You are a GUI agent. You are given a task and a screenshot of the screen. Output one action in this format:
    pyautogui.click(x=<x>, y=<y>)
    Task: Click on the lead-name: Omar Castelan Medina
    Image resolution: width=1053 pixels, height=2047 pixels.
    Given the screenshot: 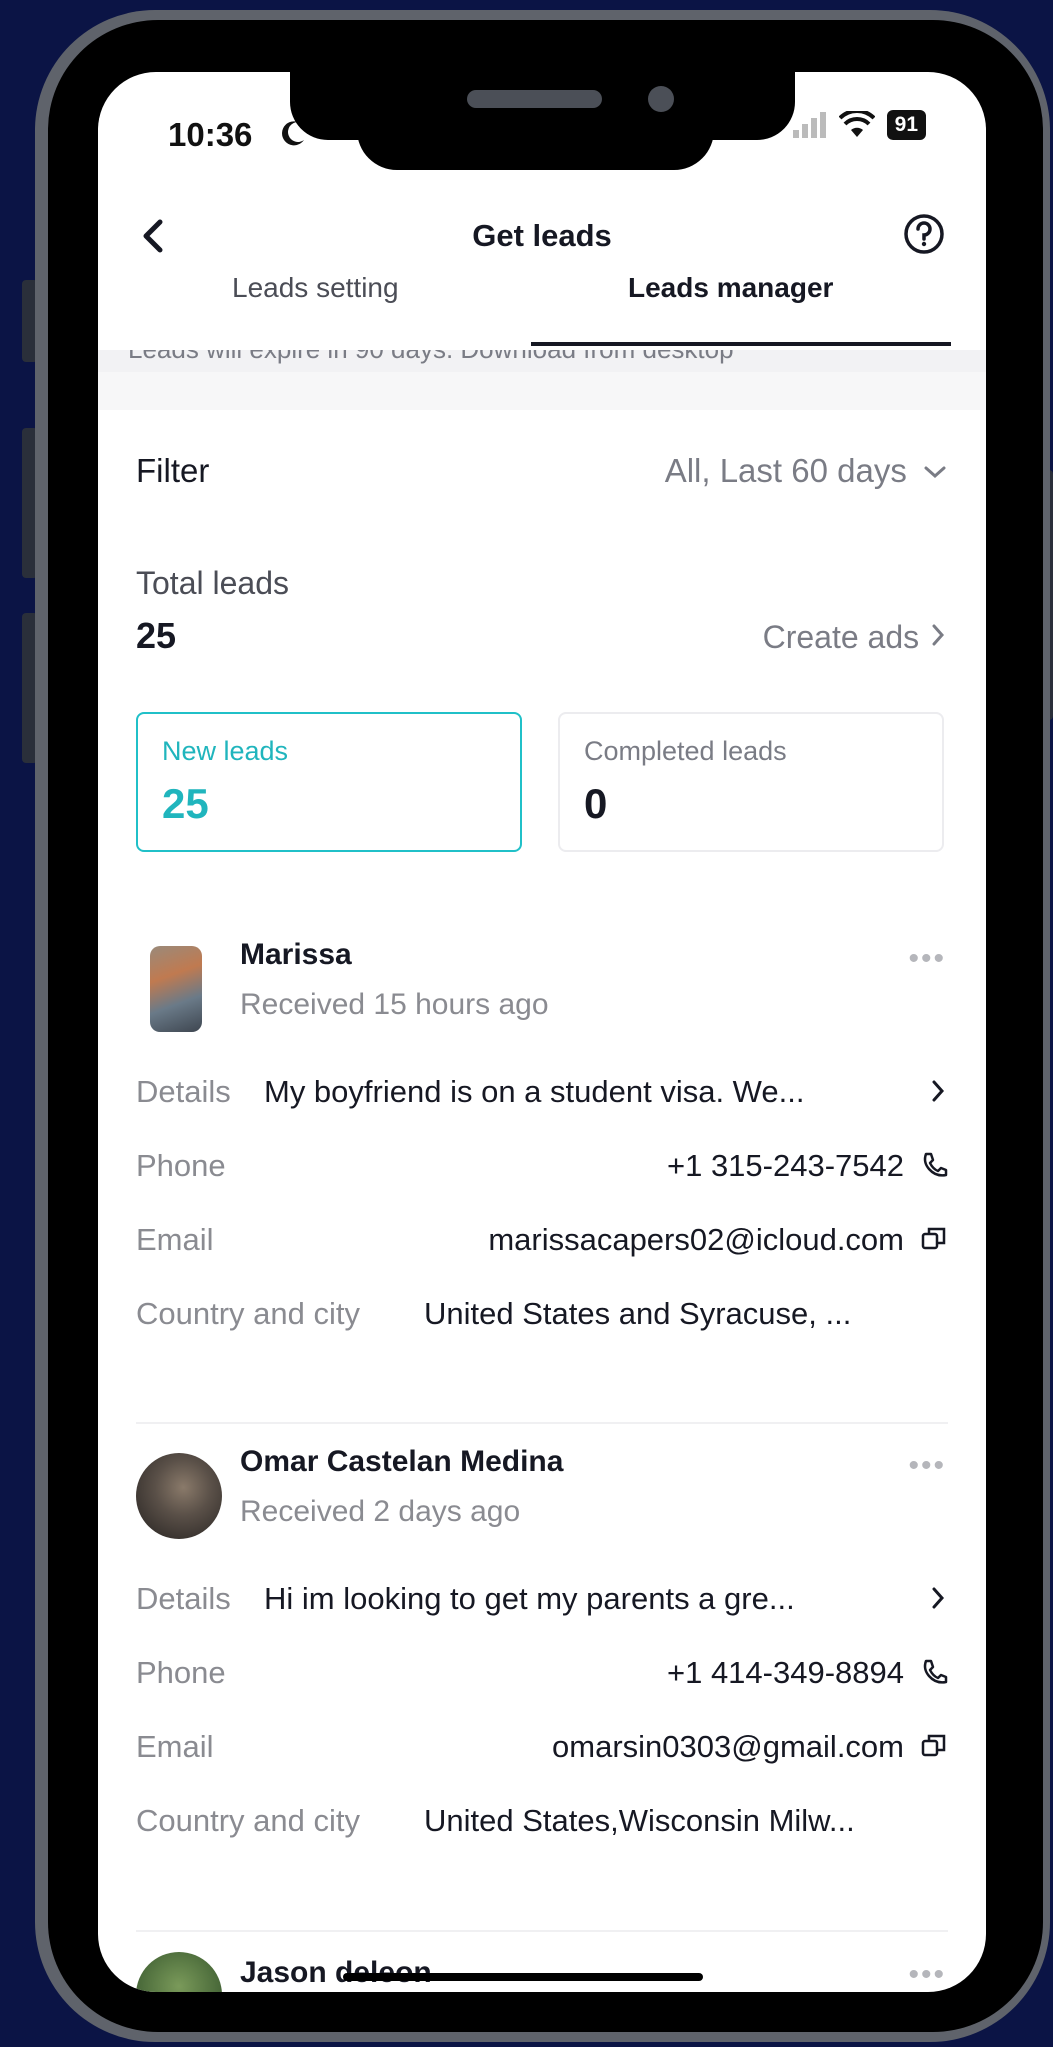 What is the action you would take?
    pyautogui.click(x=402, y=1461)
    